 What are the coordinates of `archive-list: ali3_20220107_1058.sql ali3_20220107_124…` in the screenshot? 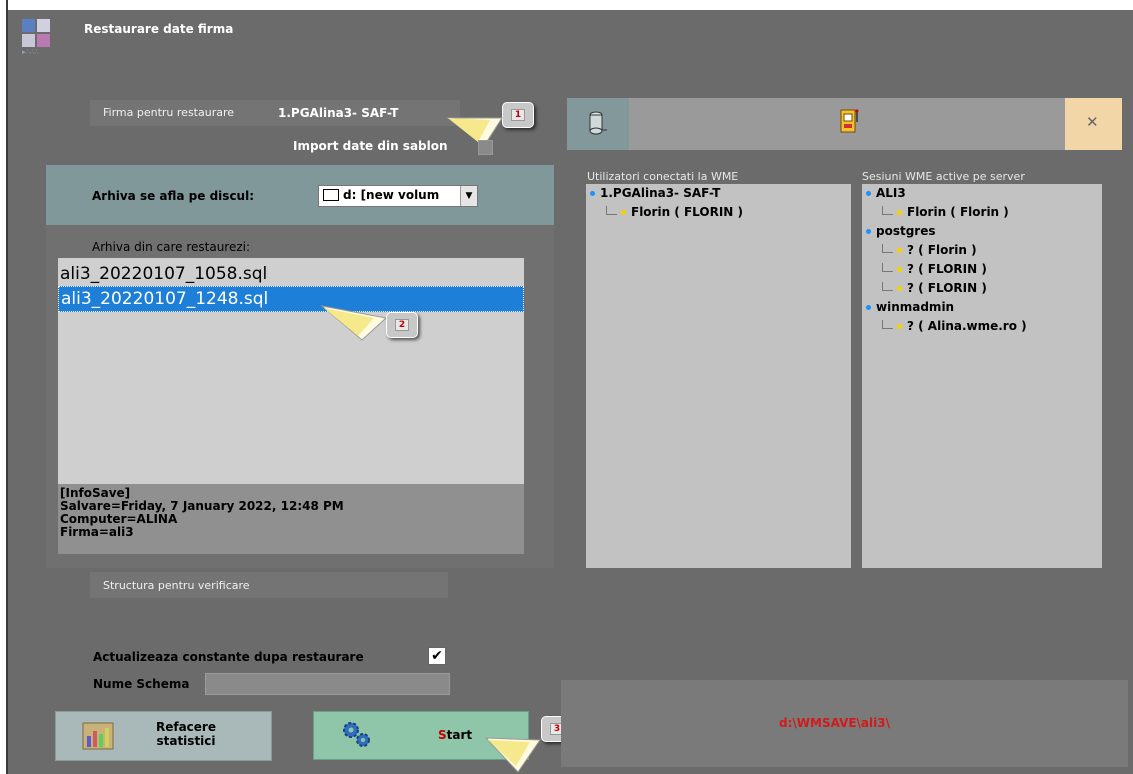 It's located at (291, 371).